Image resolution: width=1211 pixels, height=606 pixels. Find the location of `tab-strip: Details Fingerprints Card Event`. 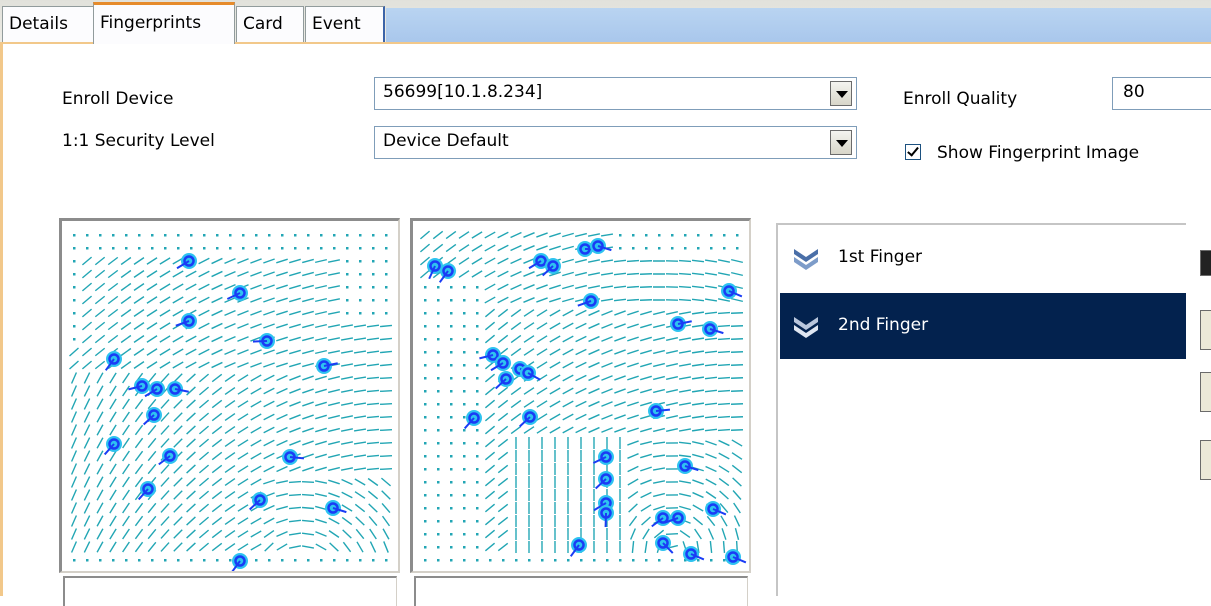

tab-strip: Details Fingerprints Card Event is located at coordinates (605, 21).